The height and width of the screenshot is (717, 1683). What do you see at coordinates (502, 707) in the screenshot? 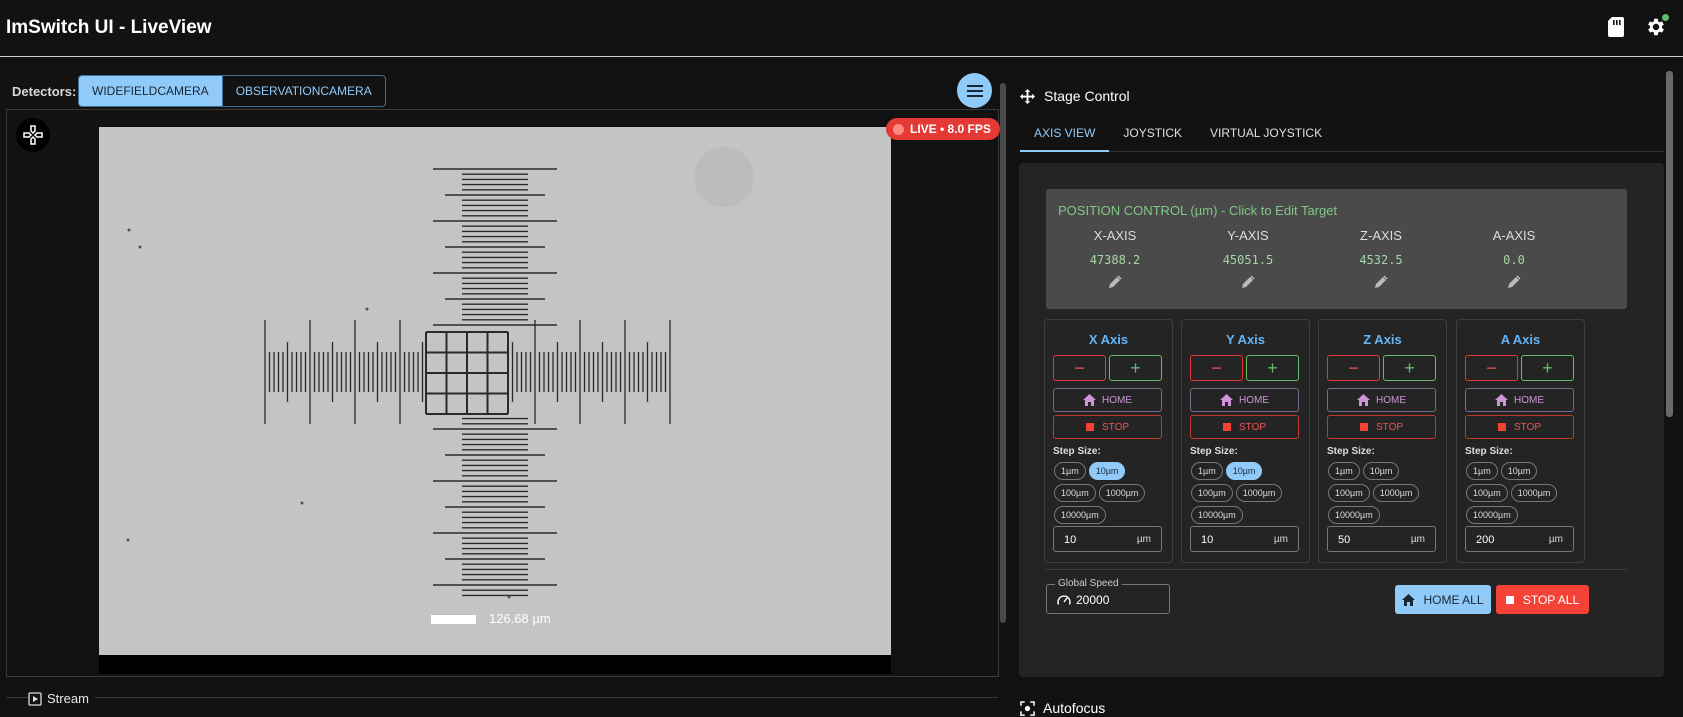
I see `stream-section-divider` at bounding box center [502, 707].